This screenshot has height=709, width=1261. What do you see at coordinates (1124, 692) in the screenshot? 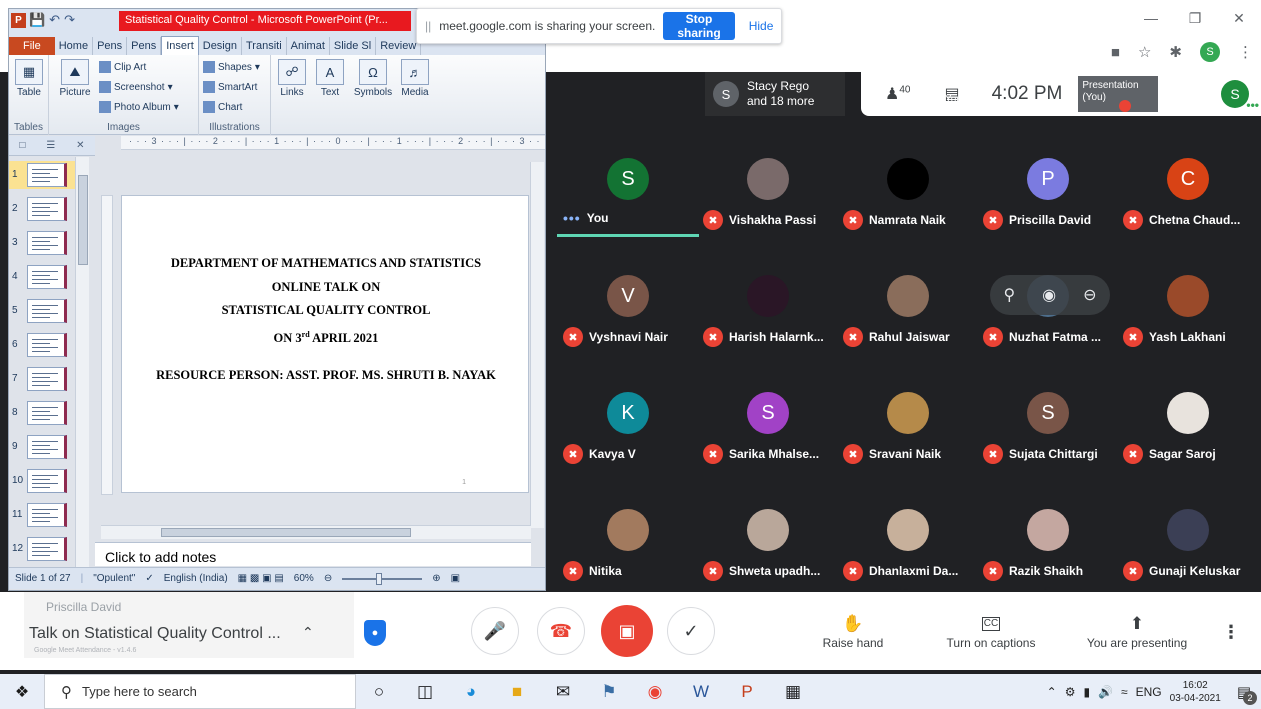
I see `wifi-icon: ≈` at bounding box center [1124, 692].